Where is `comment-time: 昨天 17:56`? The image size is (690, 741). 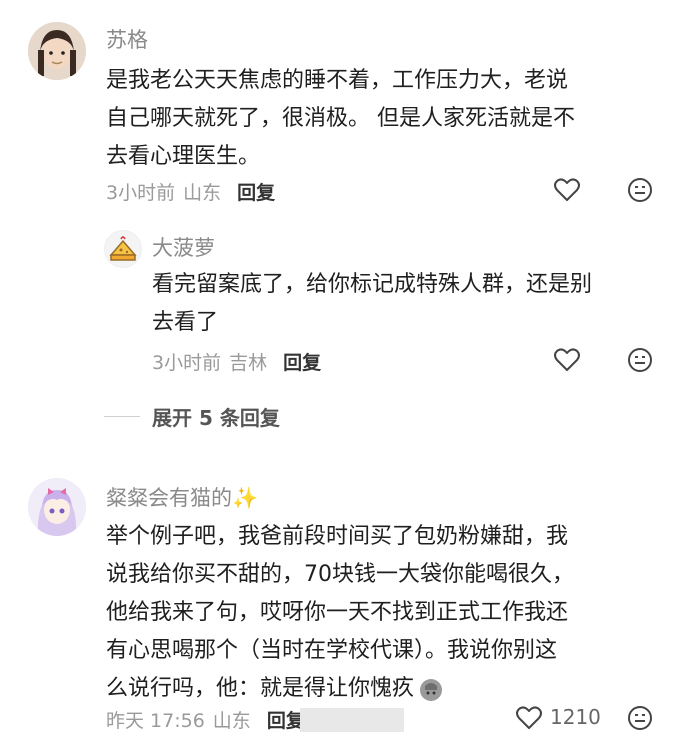
comment-time: 昨天 17:56 is located at coordinates (155, 721).